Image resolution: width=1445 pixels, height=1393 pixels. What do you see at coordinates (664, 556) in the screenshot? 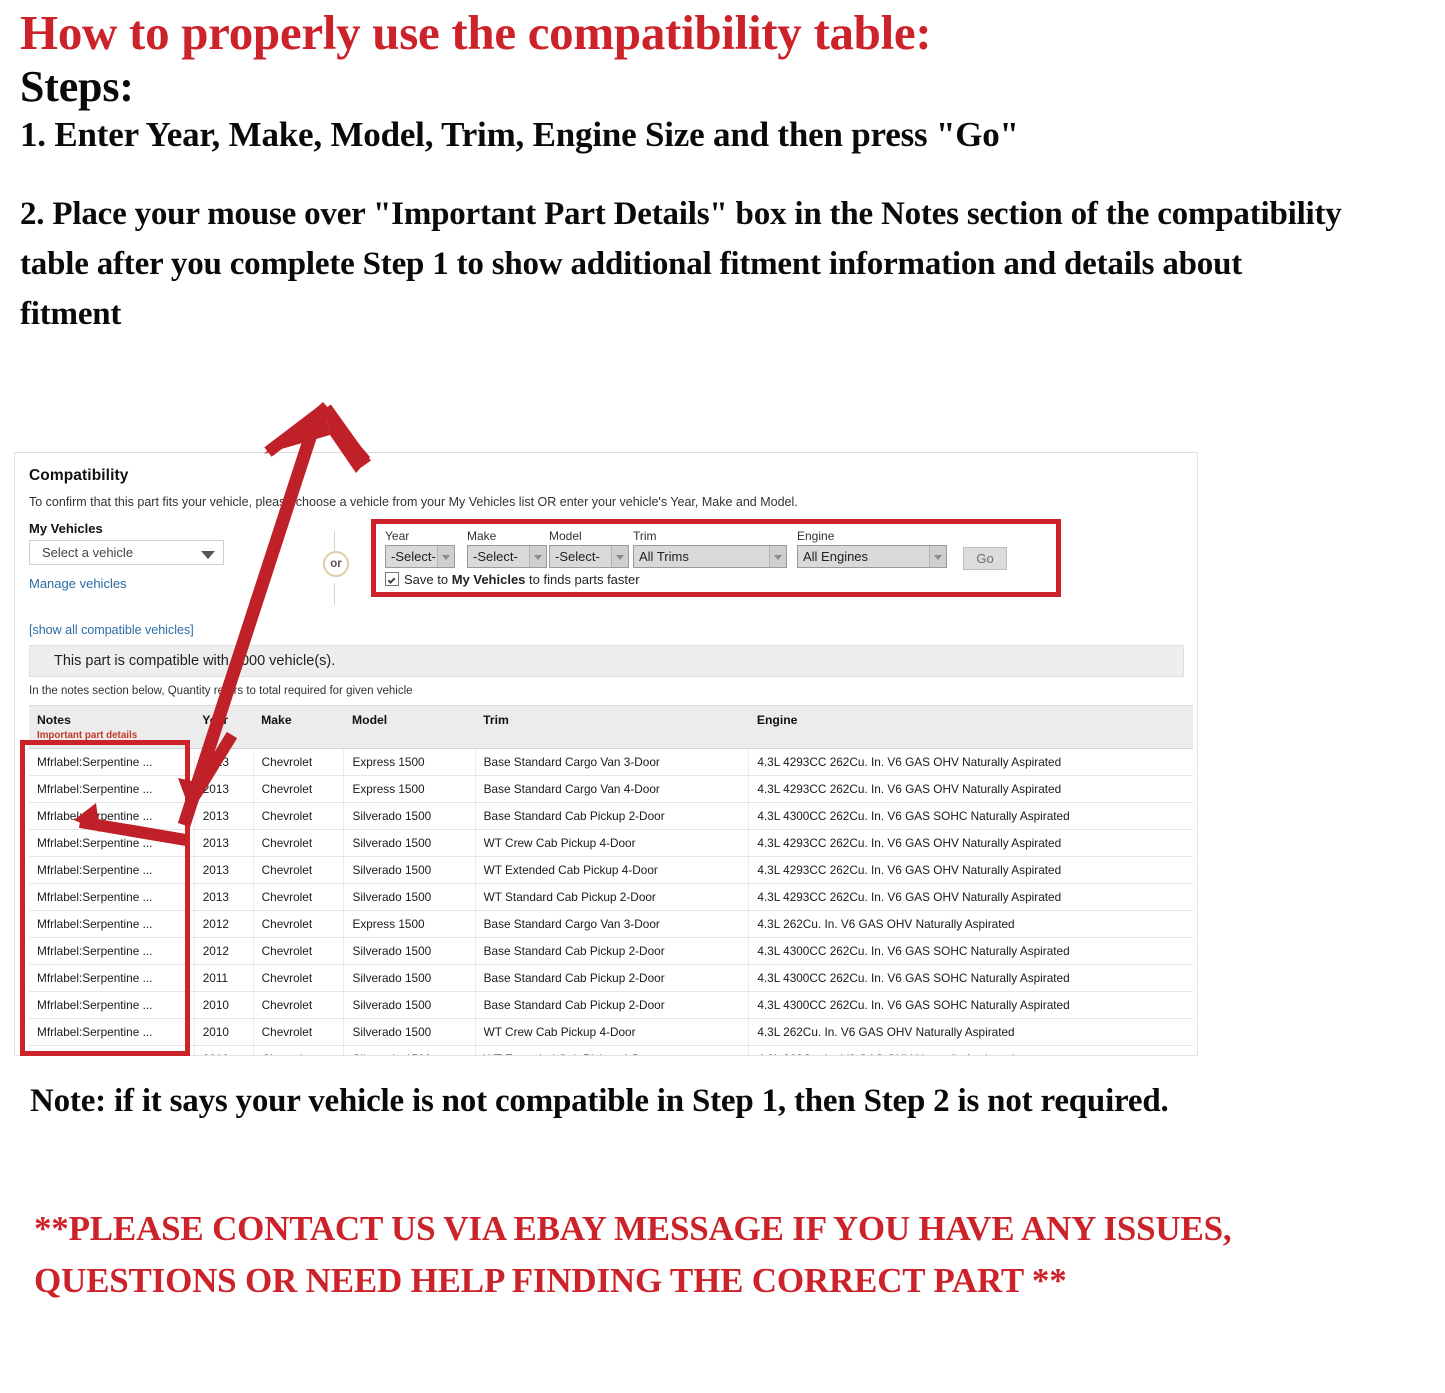
I see `trim-select-value: All Trims` at bounding box center [664, 556].